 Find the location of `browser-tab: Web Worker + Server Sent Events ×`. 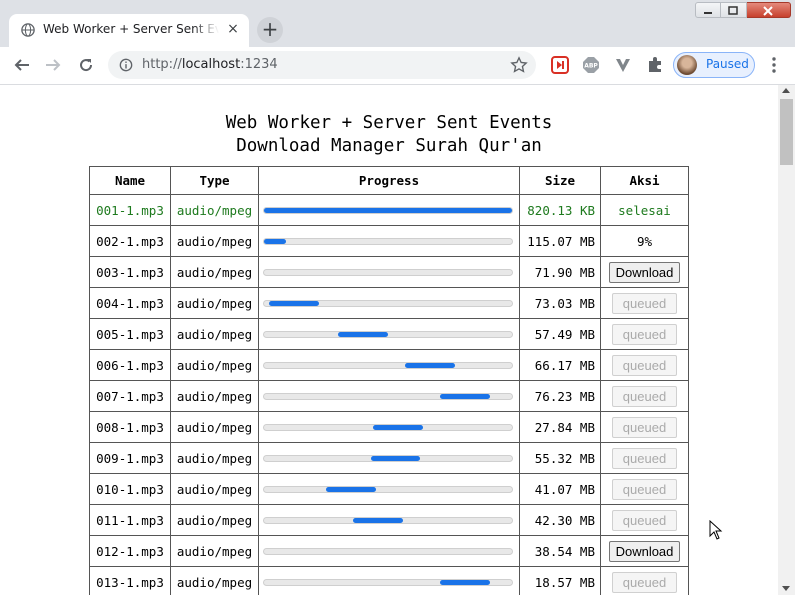

browser-tab: Web Worker + Server Sent Events × is located at coordinates (129, 31).